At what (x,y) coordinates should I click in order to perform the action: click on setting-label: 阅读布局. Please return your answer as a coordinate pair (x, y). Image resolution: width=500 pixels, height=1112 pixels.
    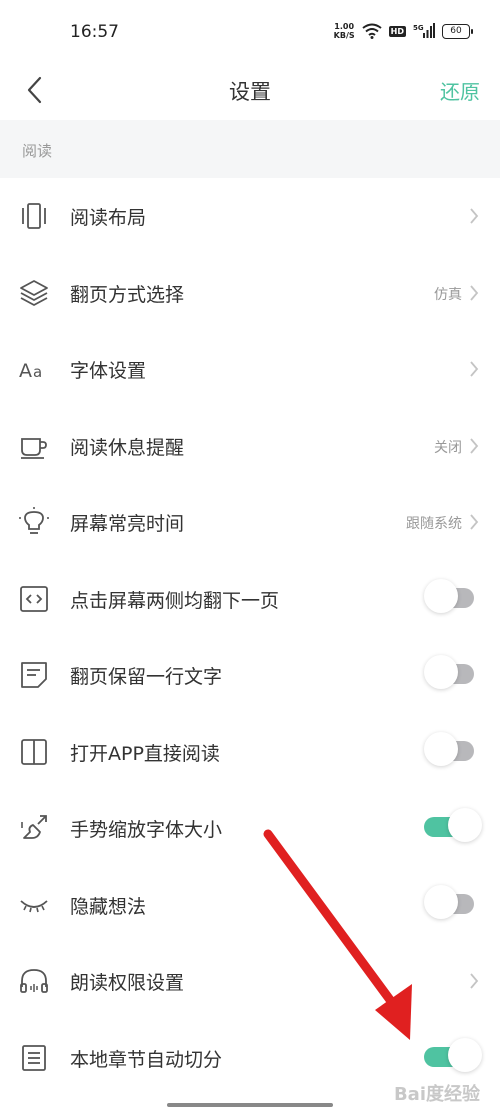
    Looking at the image, I should click on (108, 218).